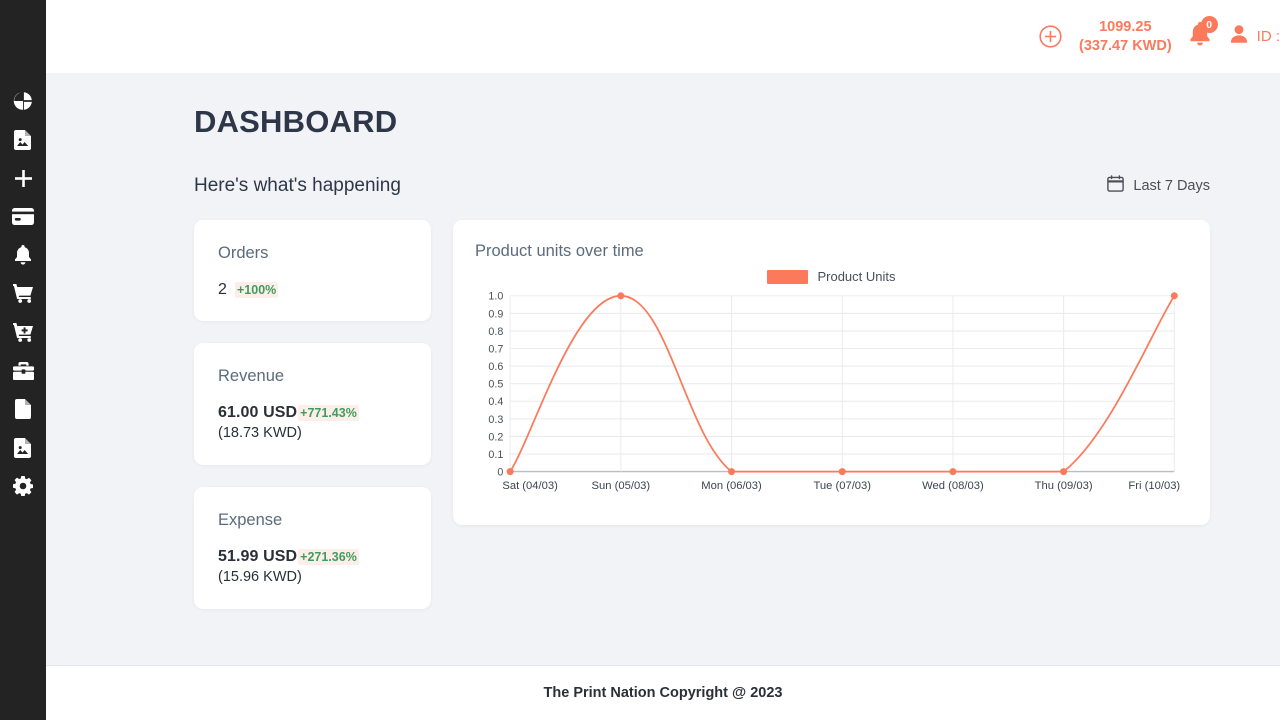 The height and width of the screenshot is (720, 1280). Describe the element at coordinates (1154, 486) in the screenshot. I see `svg-text: Fri (10/03)` at that location.